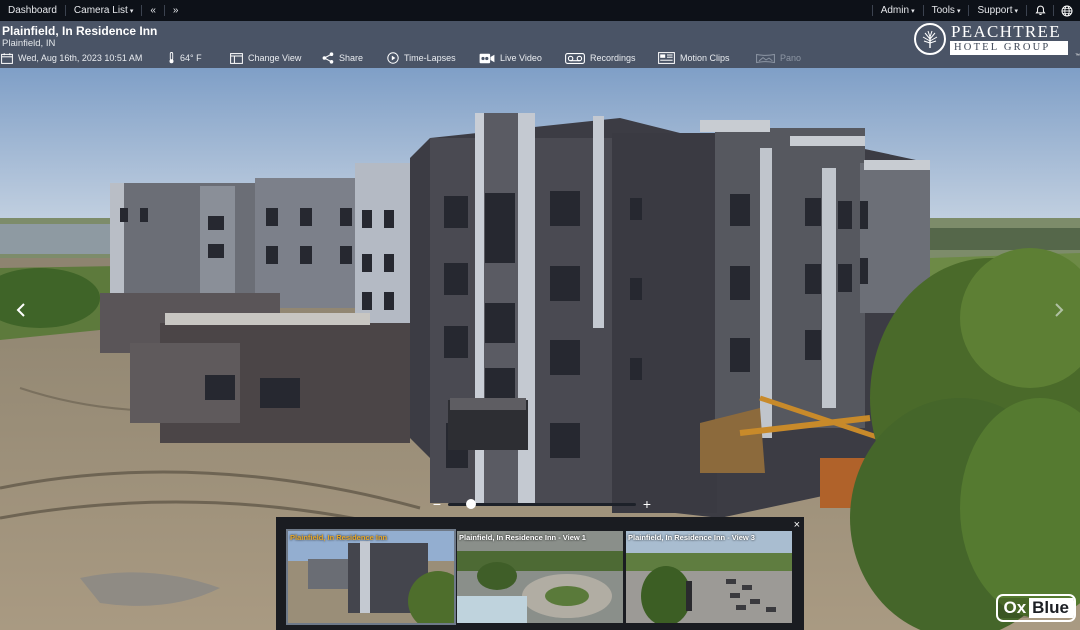 This screenshot has height=630, width=1080. I want to click on previous-camera-button: «, so click(153, 10).